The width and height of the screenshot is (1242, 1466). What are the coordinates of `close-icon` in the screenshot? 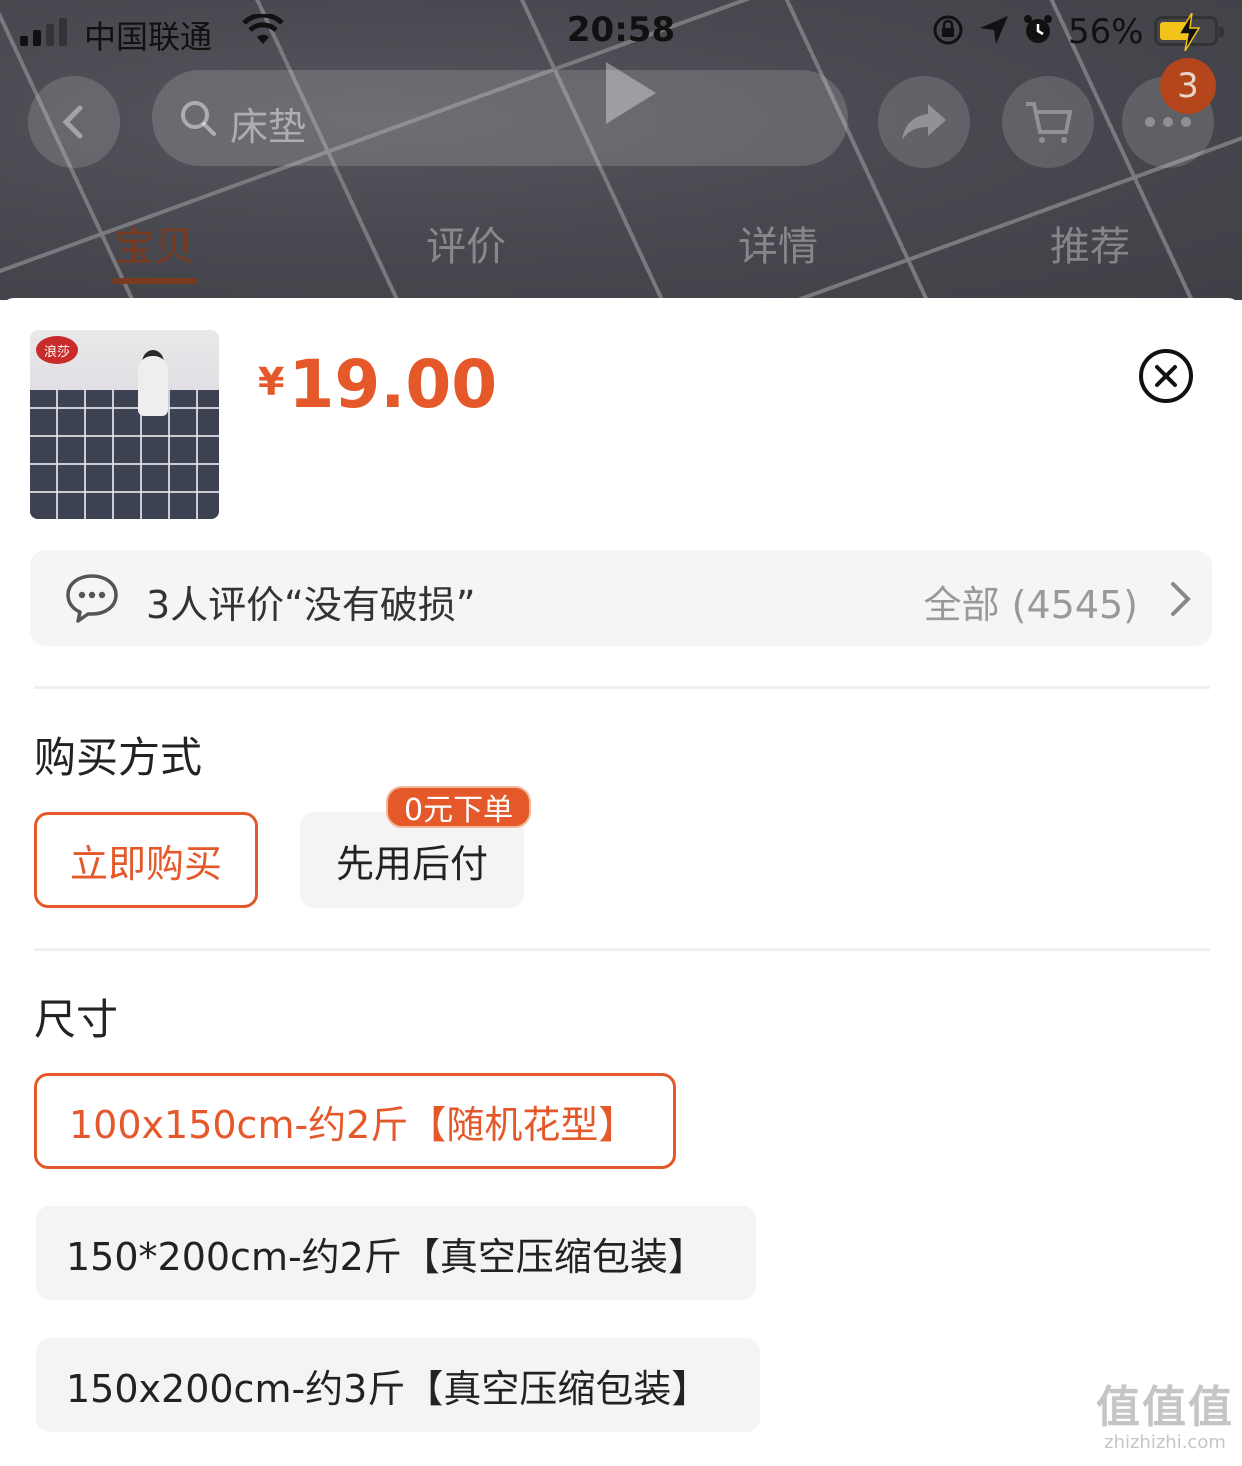 It's located at (1166, 376).